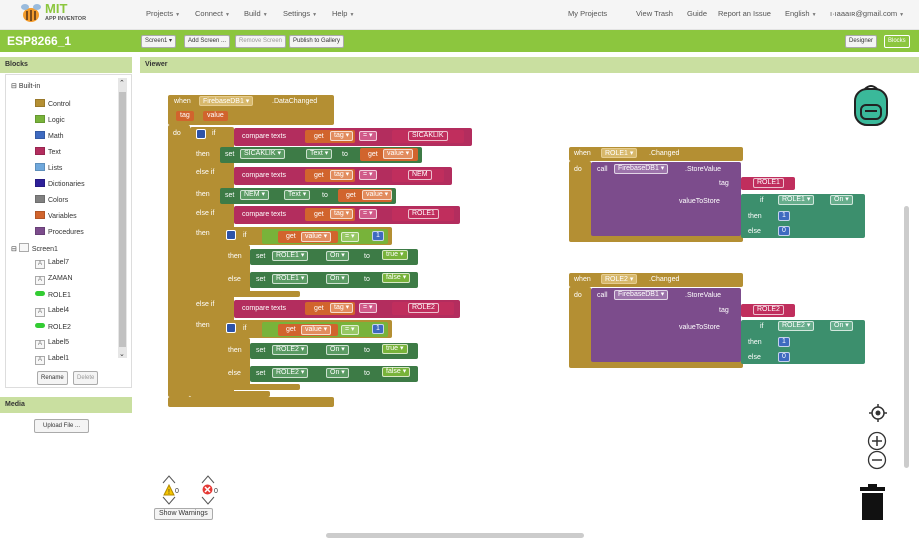  I want to click on component-label4: A Label4, so click(52, 312).